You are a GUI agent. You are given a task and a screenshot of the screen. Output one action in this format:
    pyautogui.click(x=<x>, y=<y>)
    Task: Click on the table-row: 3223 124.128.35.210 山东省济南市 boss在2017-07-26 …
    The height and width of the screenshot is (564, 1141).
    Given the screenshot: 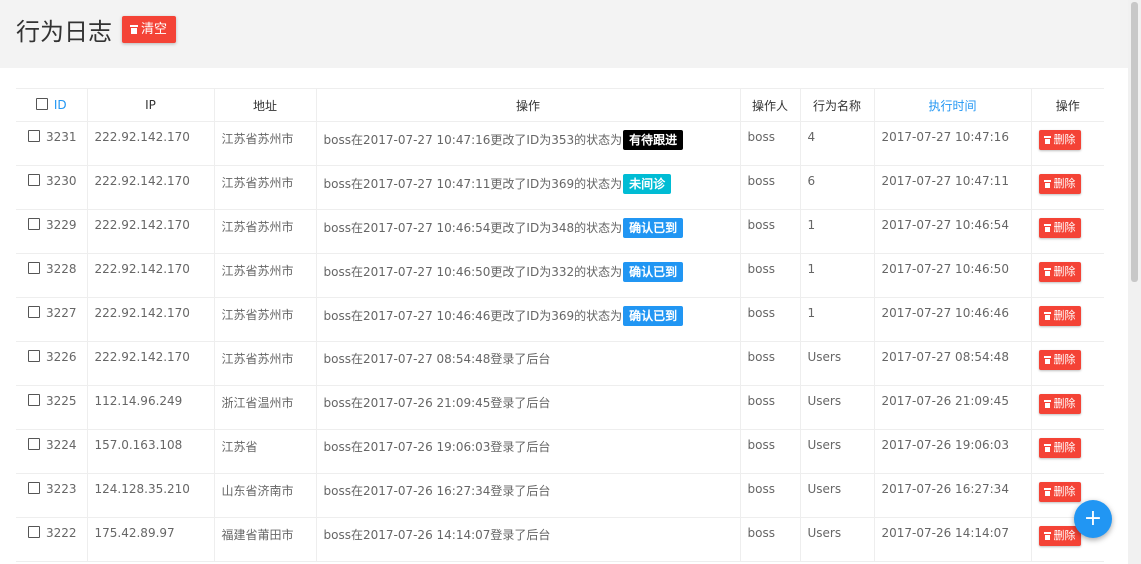 What is the action you would take?
    pyautogui.click(x=560, y=495)
    